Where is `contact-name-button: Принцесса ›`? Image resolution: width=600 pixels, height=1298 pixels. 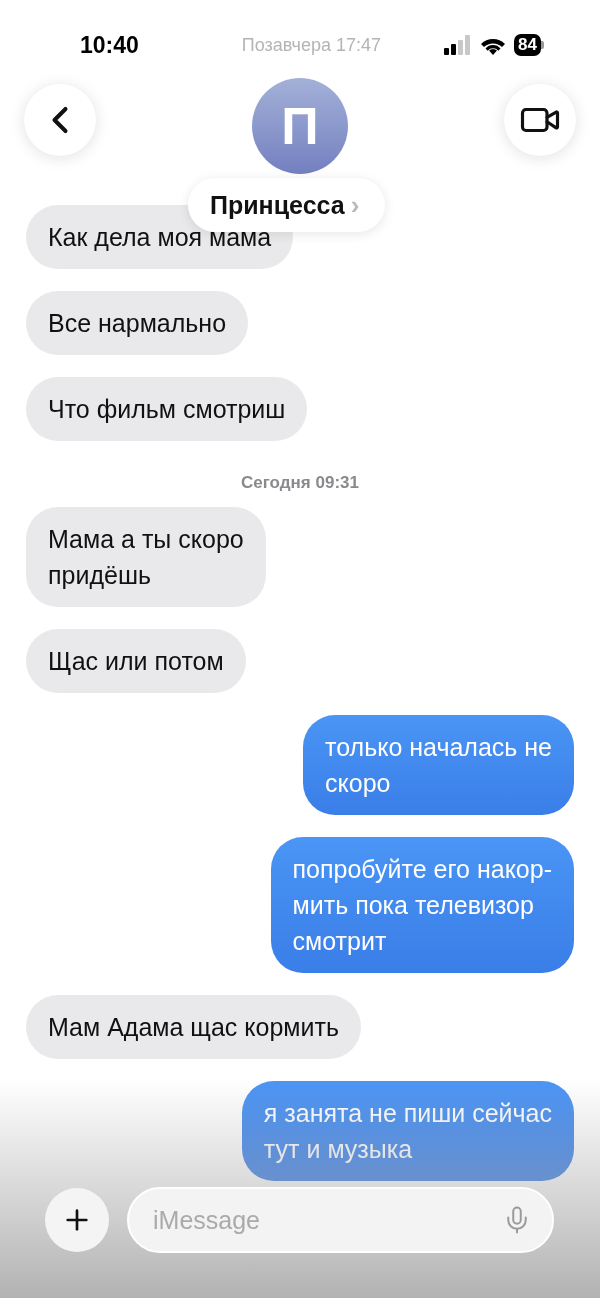 contact-name-button: Принцесса › is located at coordinates (287, 205).